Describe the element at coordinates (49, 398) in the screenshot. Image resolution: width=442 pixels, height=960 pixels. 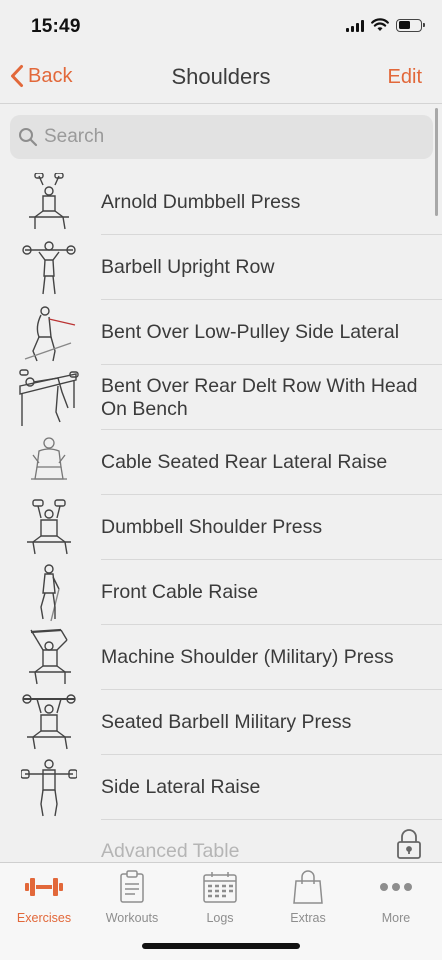
I see `rear-delt-row-figure-icon` at that location.